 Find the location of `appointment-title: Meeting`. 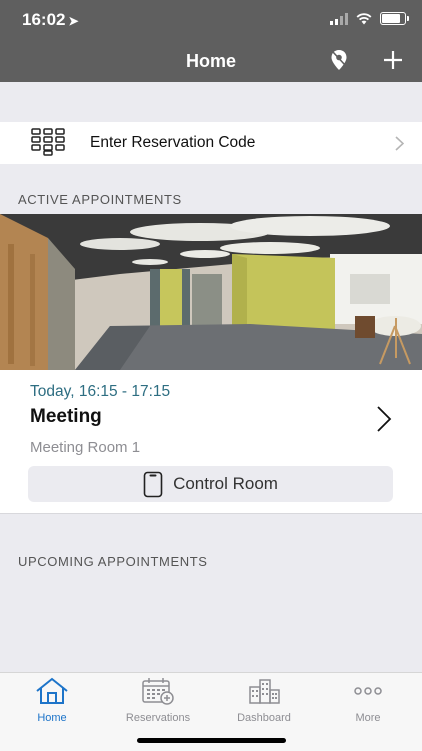

appointment-title: Meeting is located at coordinates (66, 416).